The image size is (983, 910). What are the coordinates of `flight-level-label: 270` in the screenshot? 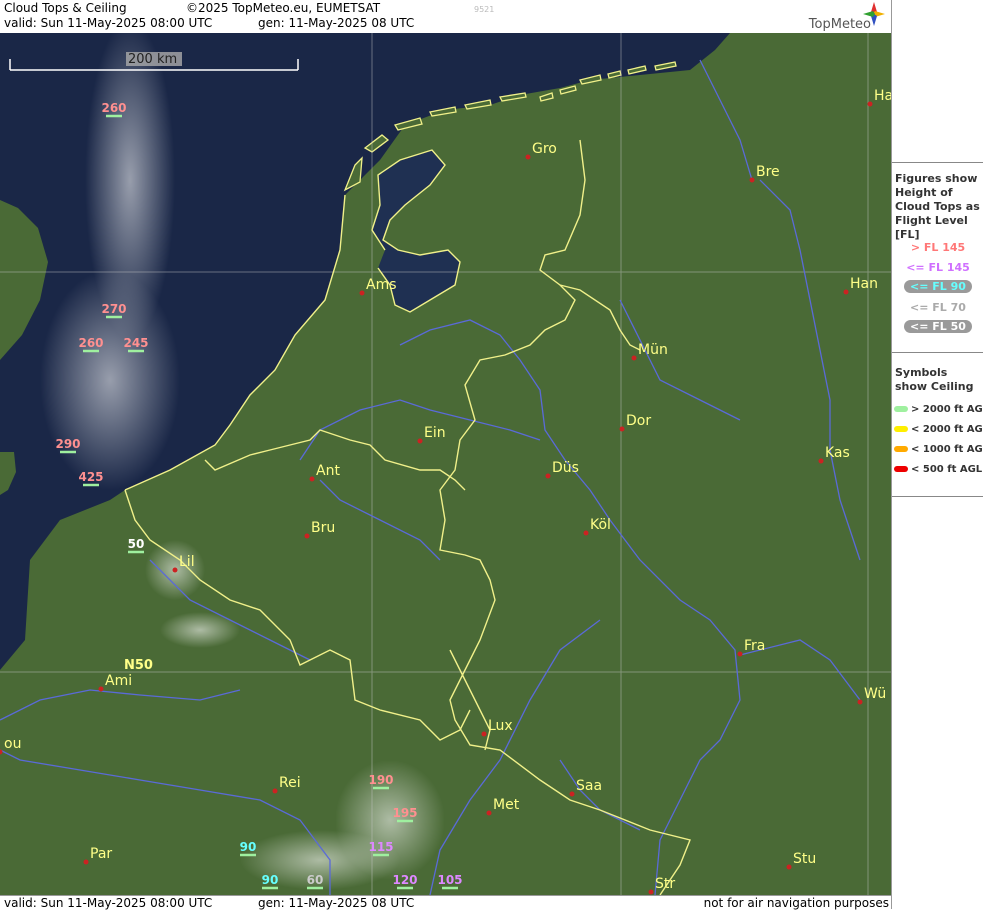 It's located at (113, 309).